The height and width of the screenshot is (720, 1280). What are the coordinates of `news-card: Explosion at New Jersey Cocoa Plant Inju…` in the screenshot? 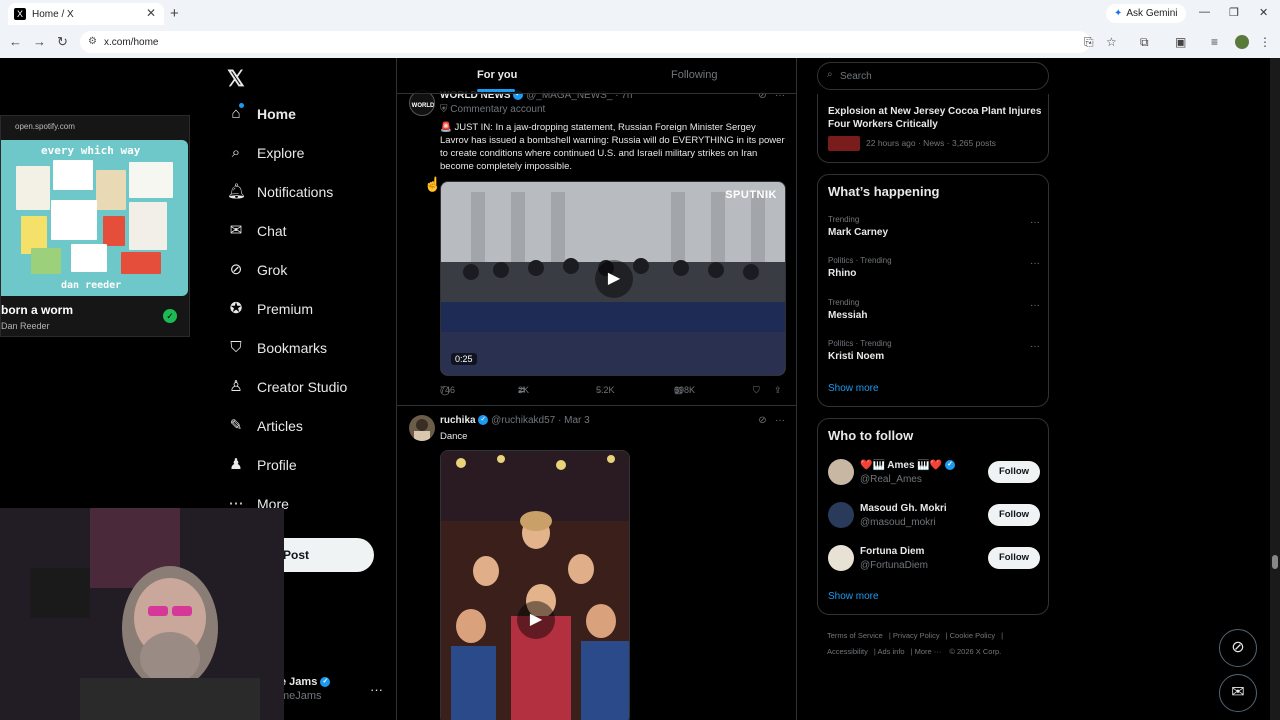 It's located at (933, 128).